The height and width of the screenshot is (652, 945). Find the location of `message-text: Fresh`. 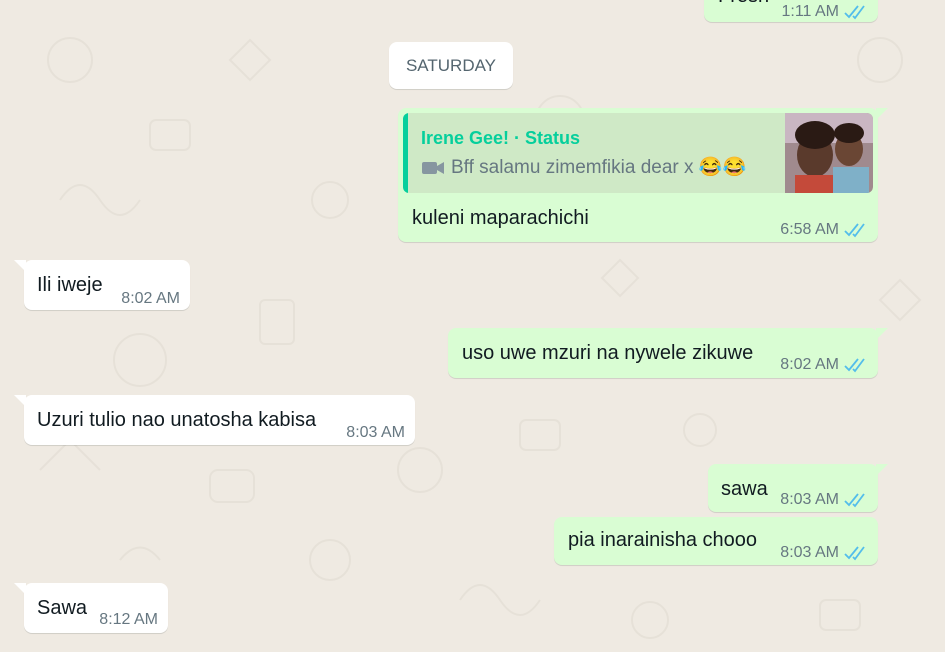

message-text: Fresh is located at coordinates (743, 4).